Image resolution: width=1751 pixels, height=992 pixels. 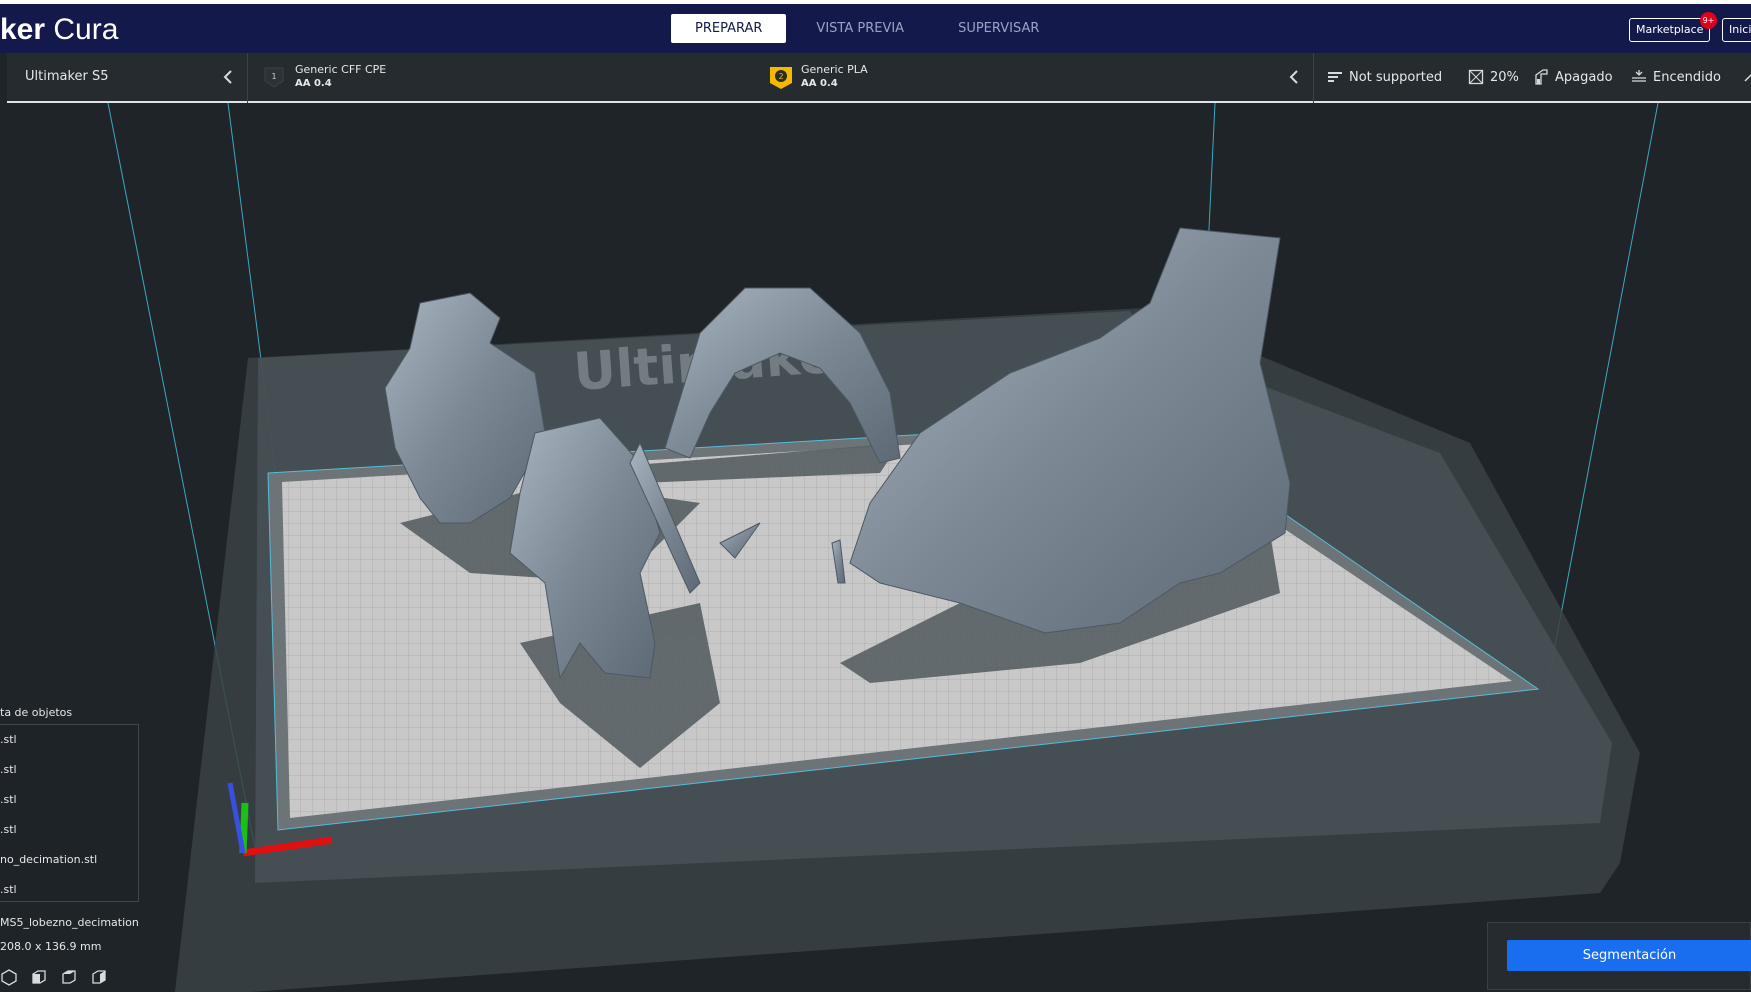 What do you see at coordinates (1736, 30) in the screenshot?
I see `signin-button: Inici` at bounding box center [1736, 30].